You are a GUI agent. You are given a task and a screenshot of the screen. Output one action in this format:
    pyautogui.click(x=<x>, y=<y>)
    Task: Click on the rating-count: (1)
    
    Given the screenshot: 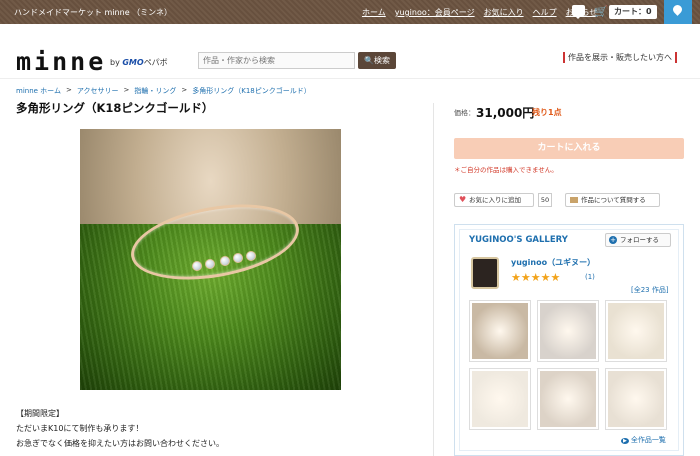 What is the action you would take?
    pyautogui.click(x=590, y=277)
    